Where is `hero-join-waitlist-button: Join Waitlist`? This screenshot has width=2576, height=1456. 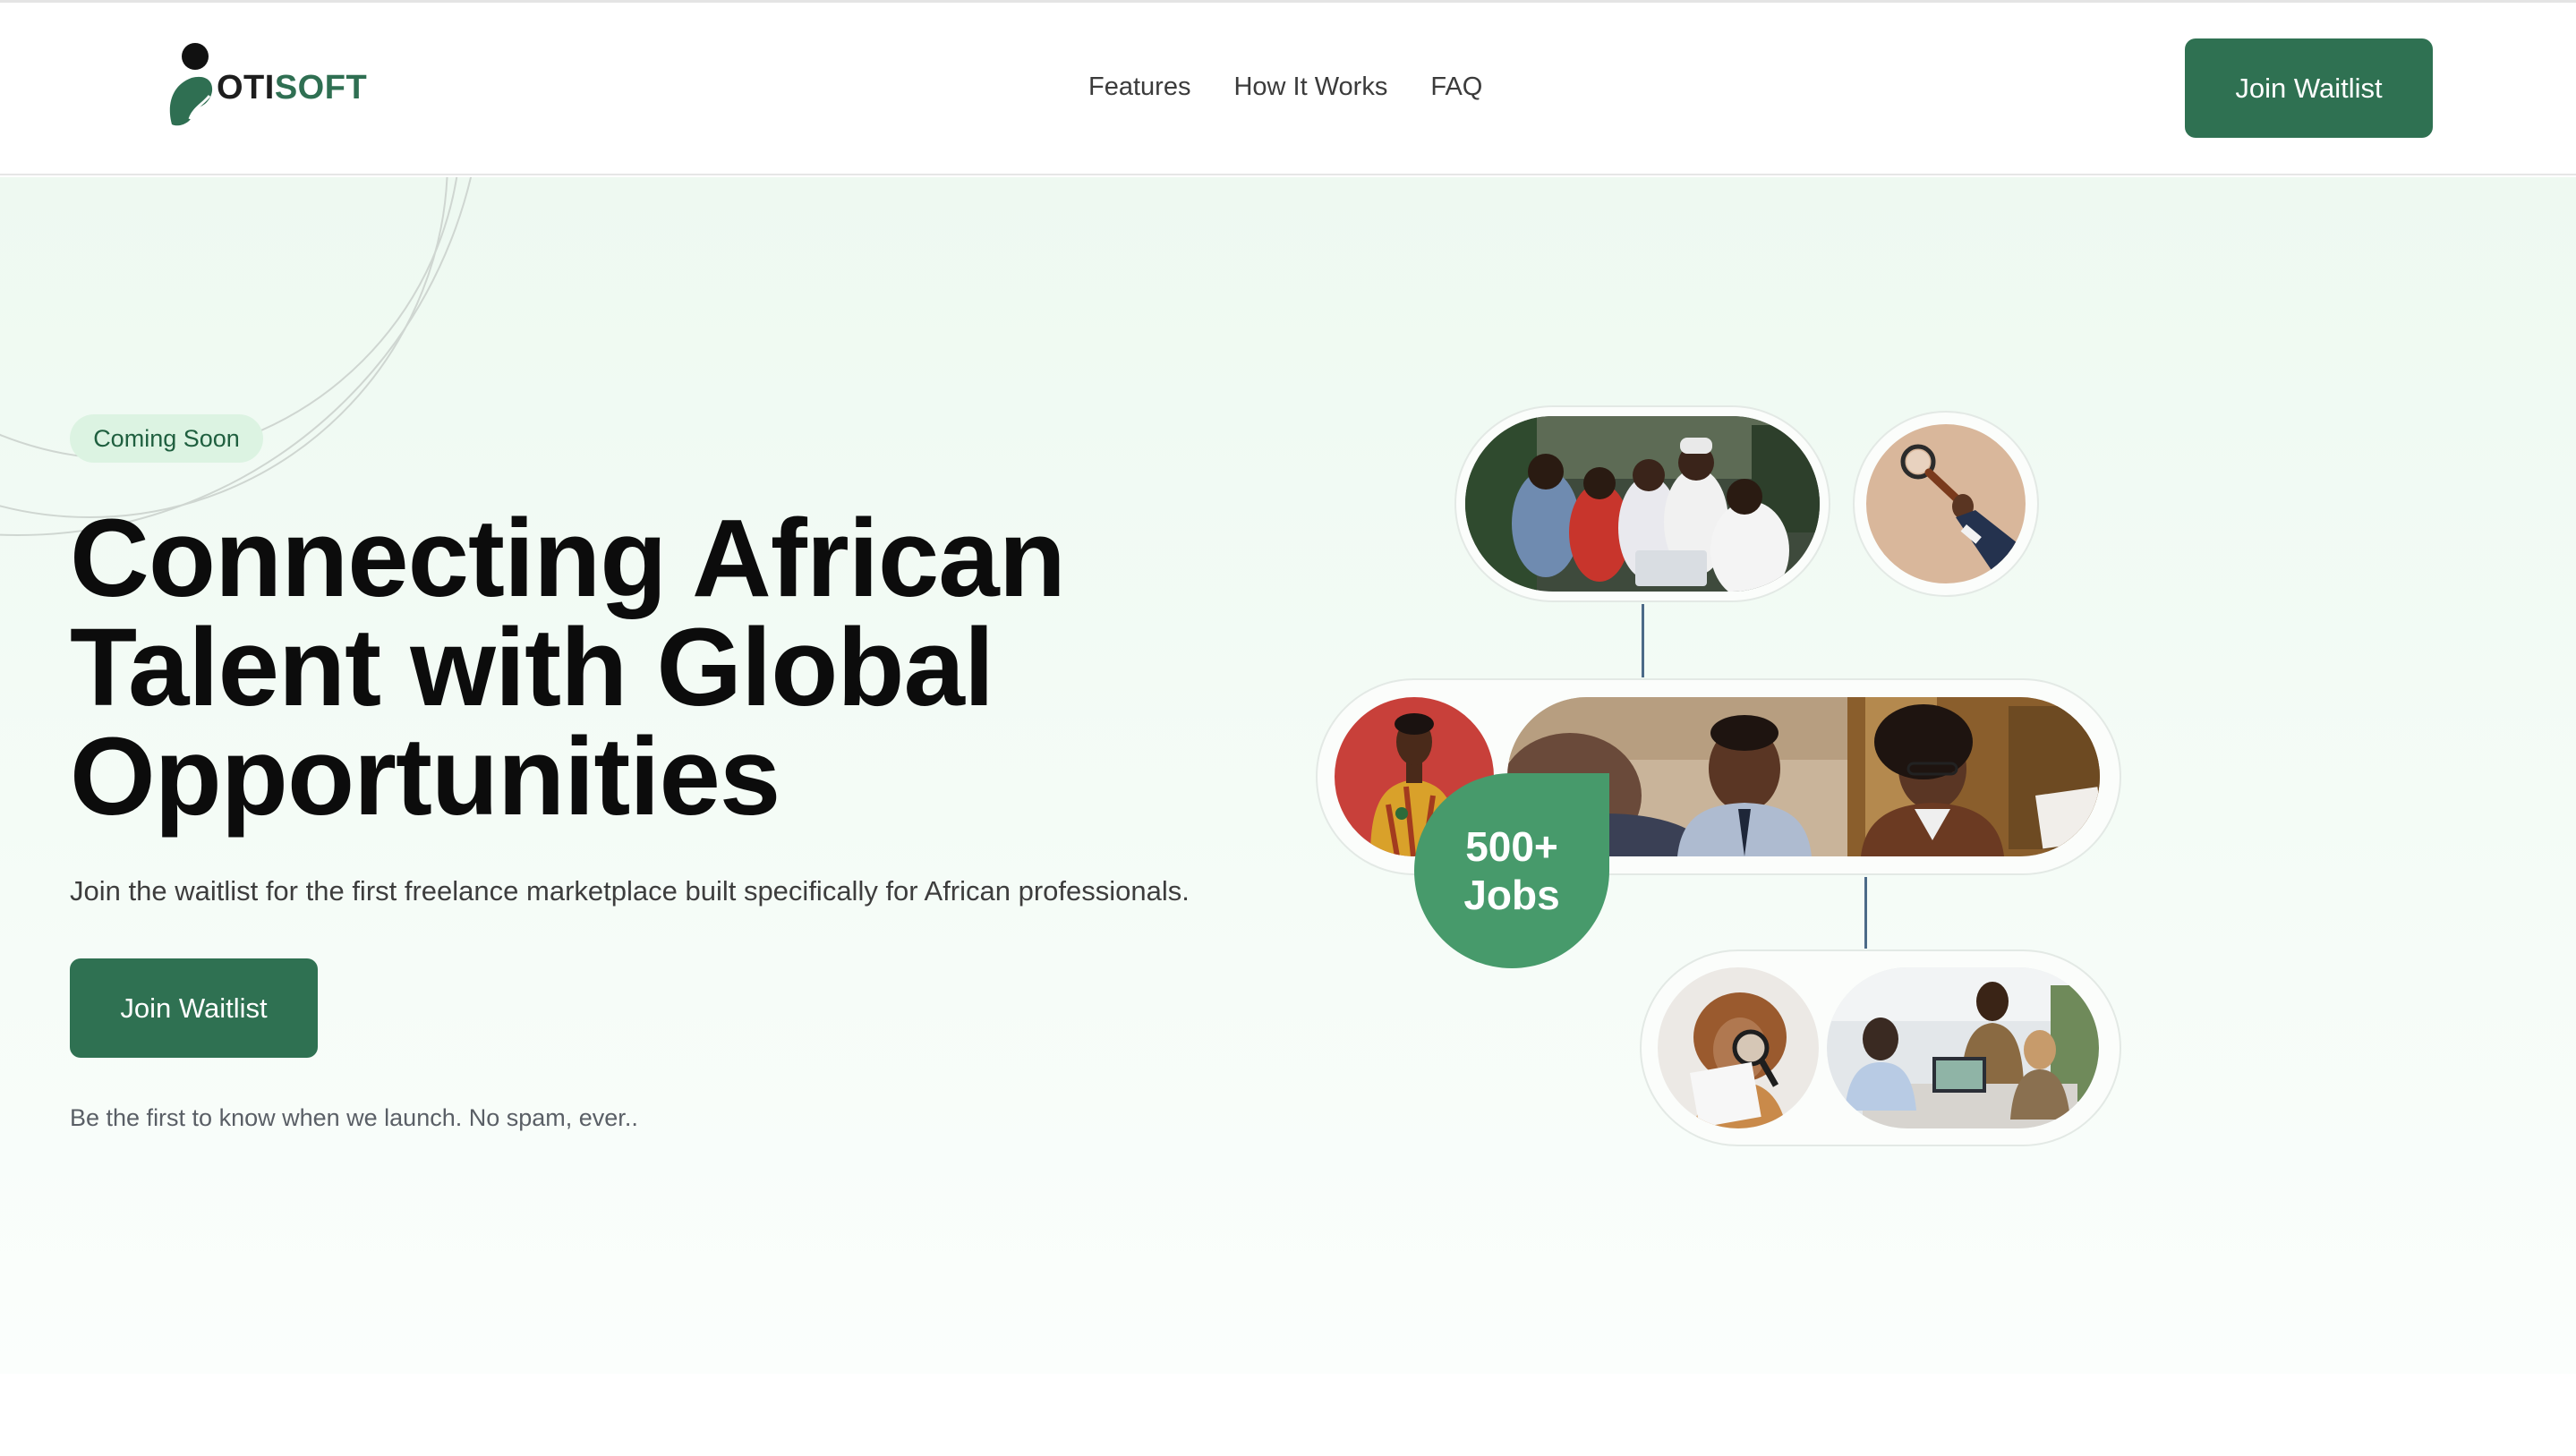
hero-join-waitlist-button: Join Waitlist is located at coordinates (194, 1008).